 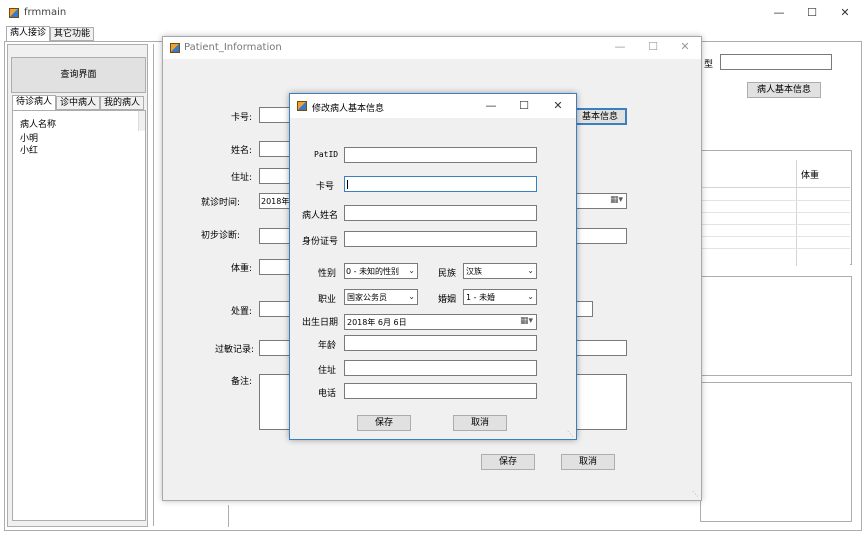 What do you see at coordinates (508, 462) in the screenshot?
I see `patient-save-button: 保存` at bounding box center [508, 462].